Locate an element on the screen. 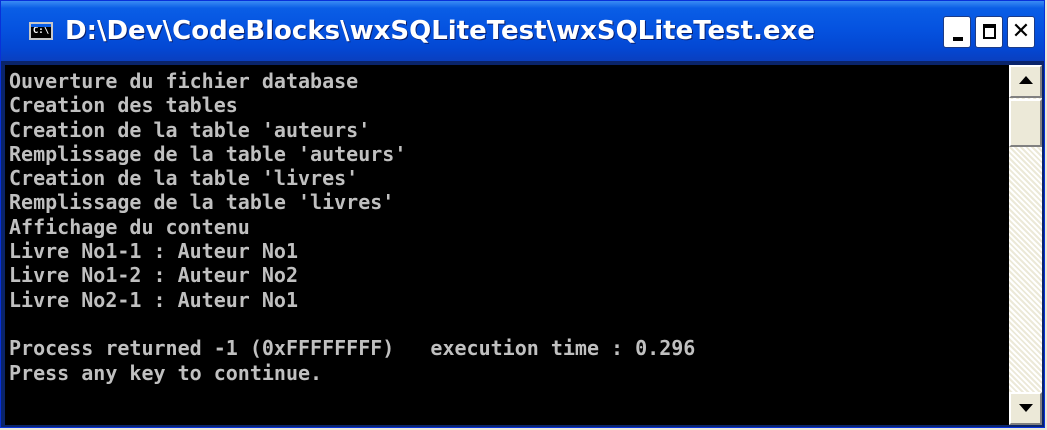  console-line: Creation de la table 'livres' is located at coordinates (184, 178).